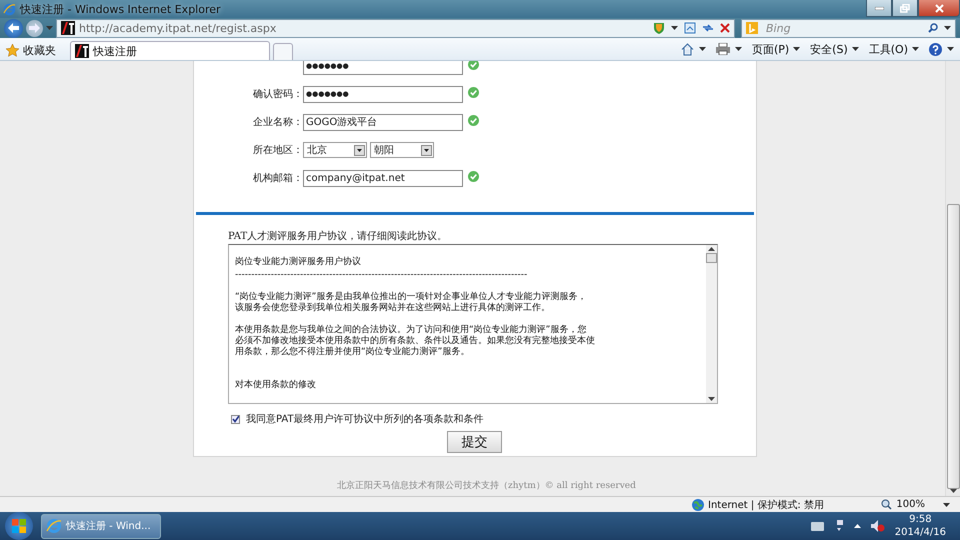  What do you see at coordinates (34, 28) in the screenshot?
I see `forward-button` at bounding box center [34, 28].